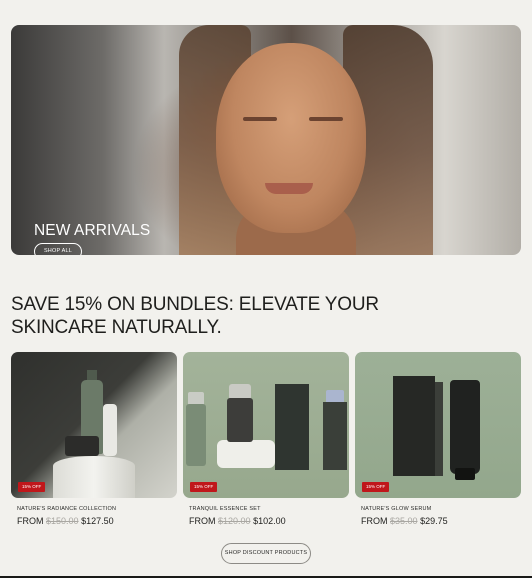 The image size is (532, 578). Describe the element at coordinates (465, 474) in the screenshot. I see `tube-cap` at that location.